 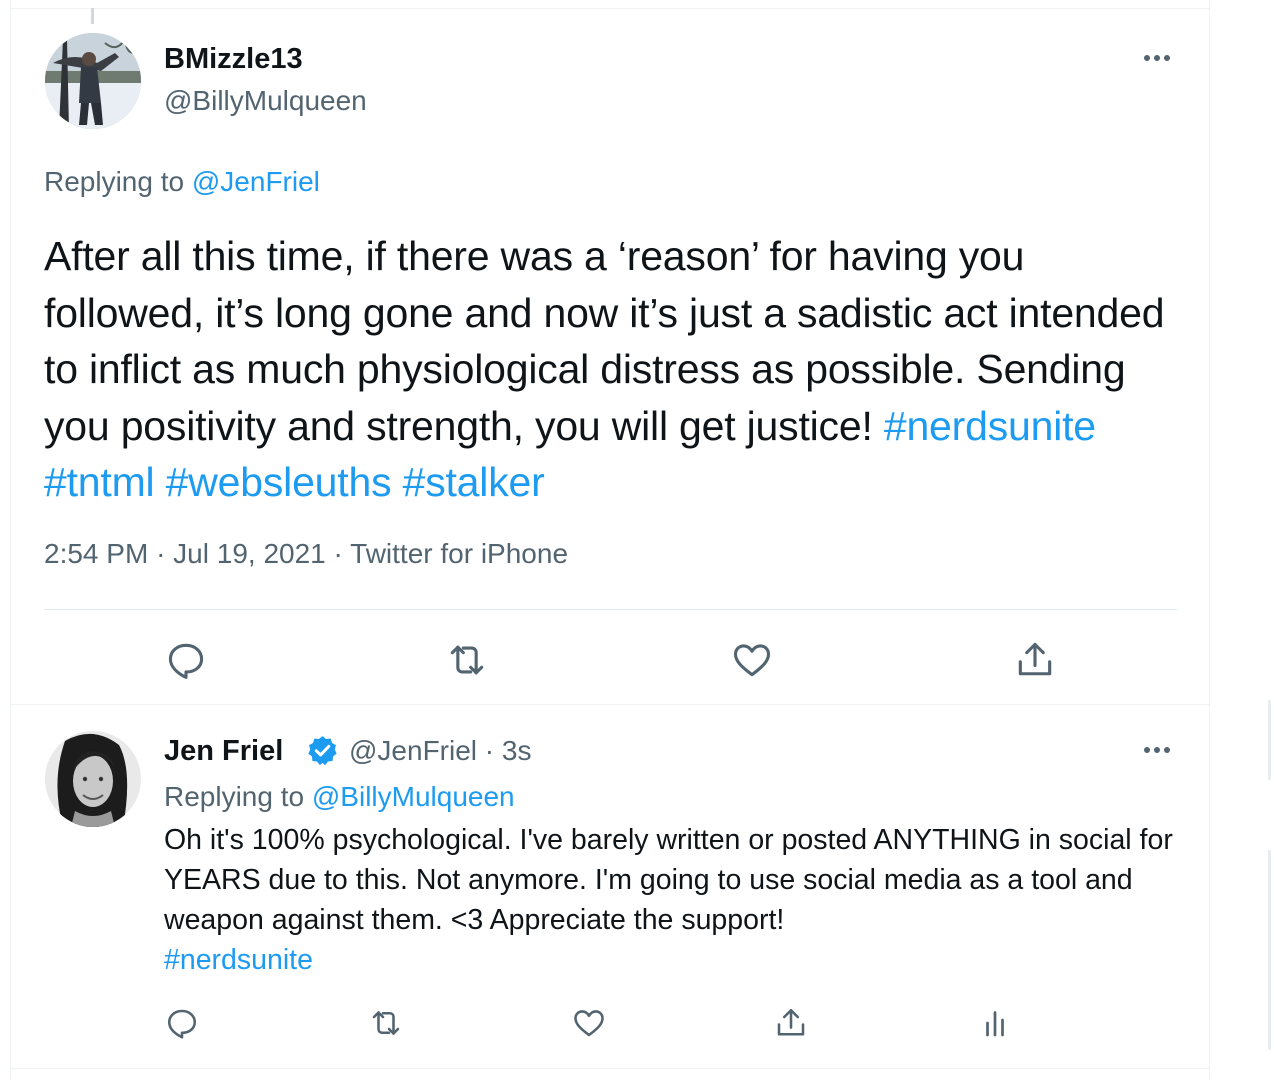 I want to click on hashtag-link: #tntml, so click(x=99, y=482).